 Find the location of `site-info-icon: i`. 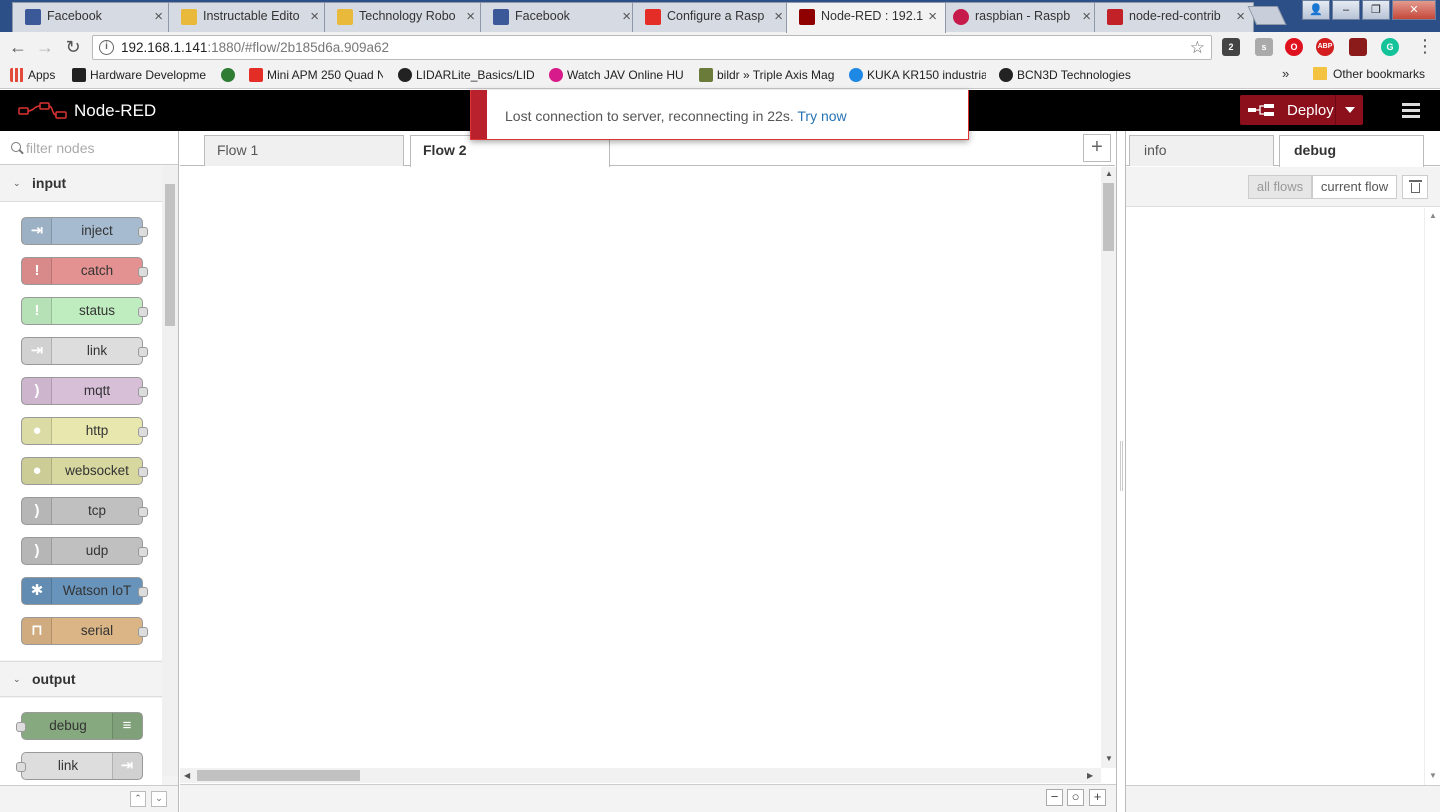

site-info-icon: i is located at coordinates (106, 47).